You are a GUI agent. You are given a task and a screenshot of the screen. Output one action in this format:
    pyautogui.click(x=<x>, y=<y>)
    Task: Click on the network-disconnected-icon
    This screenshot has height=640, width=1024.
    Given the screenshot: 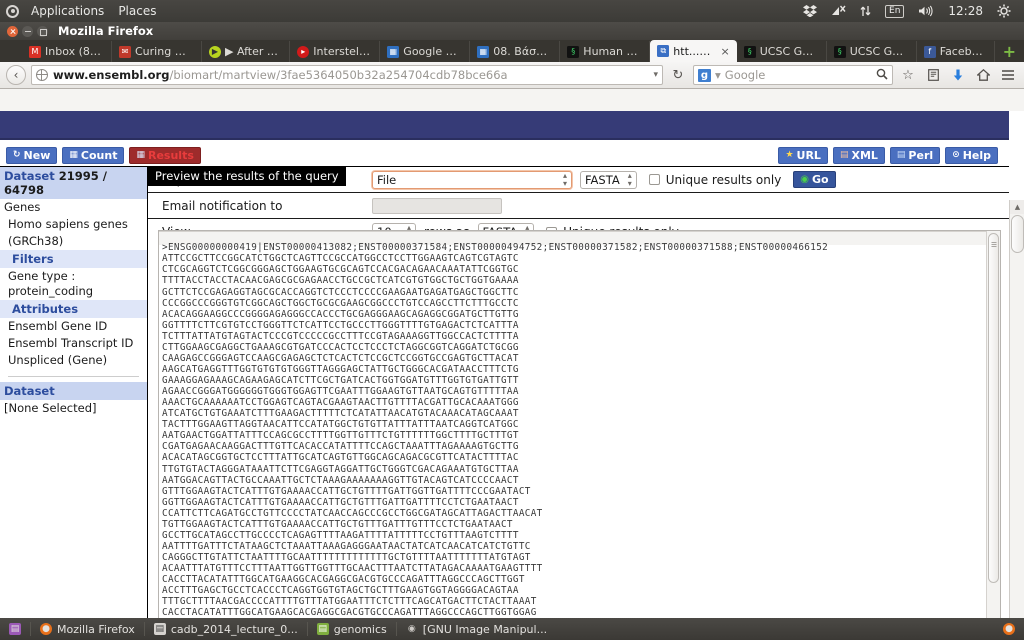 What is the action you would take?
    pyautogui.click(x=838, y=11)
    